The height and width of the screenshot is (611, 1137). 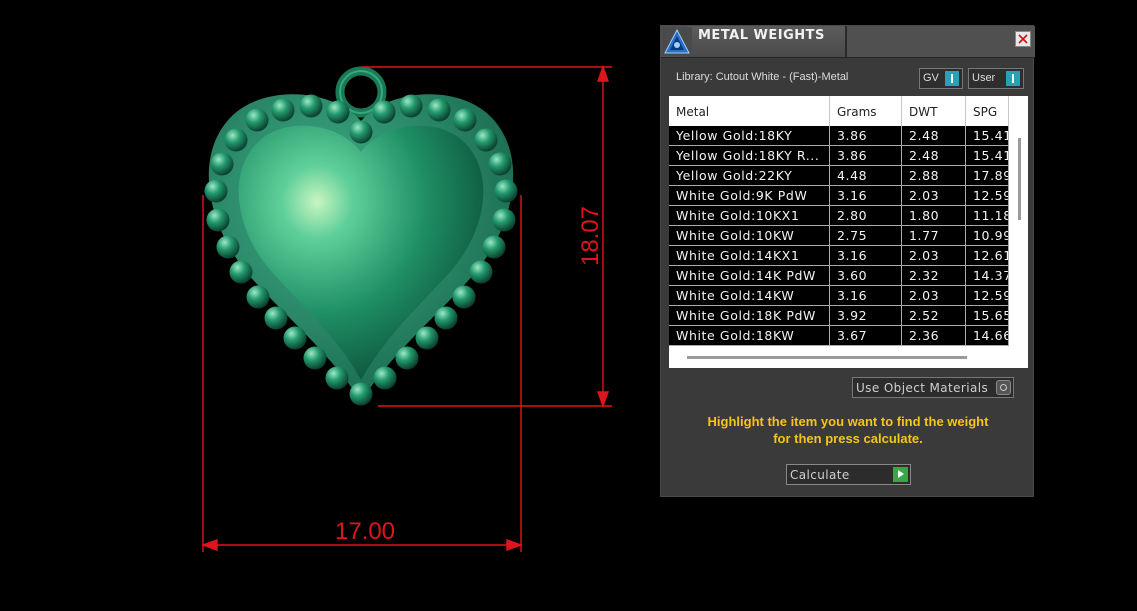 I want to click on vertical-scrollbar, so click(x=1019, y=247).